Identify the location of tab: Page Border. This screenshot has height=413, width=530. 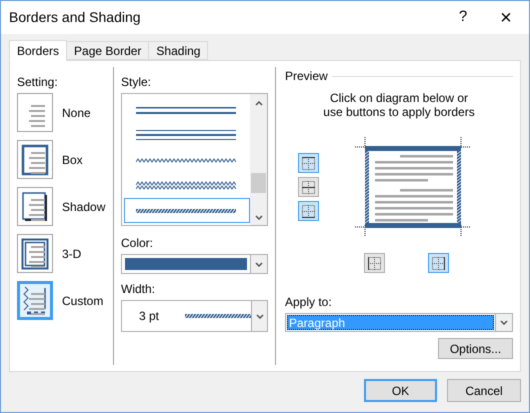
(108, 50).